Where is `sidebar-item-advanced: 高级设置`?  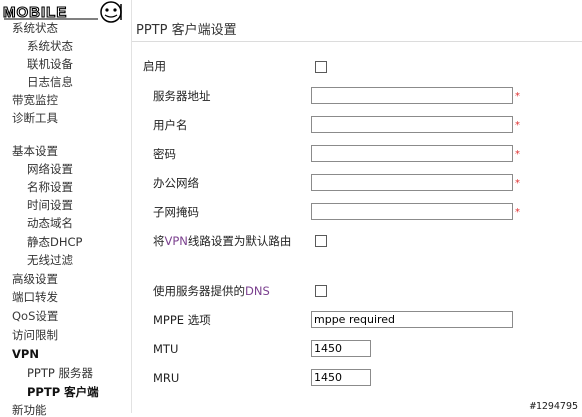 sidebar-item-advanced: 高级设置 is located at coordinates (35, 279).